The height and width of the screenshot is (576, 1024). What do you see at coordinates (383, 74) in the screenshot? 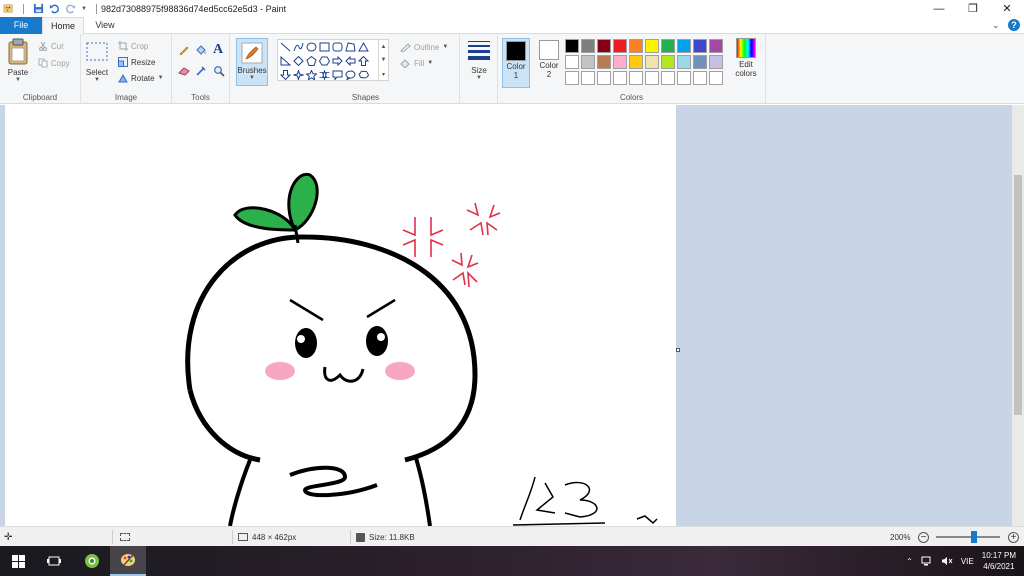
I see `shapes-more-icon: ▾` at bounding box center [383, 74].